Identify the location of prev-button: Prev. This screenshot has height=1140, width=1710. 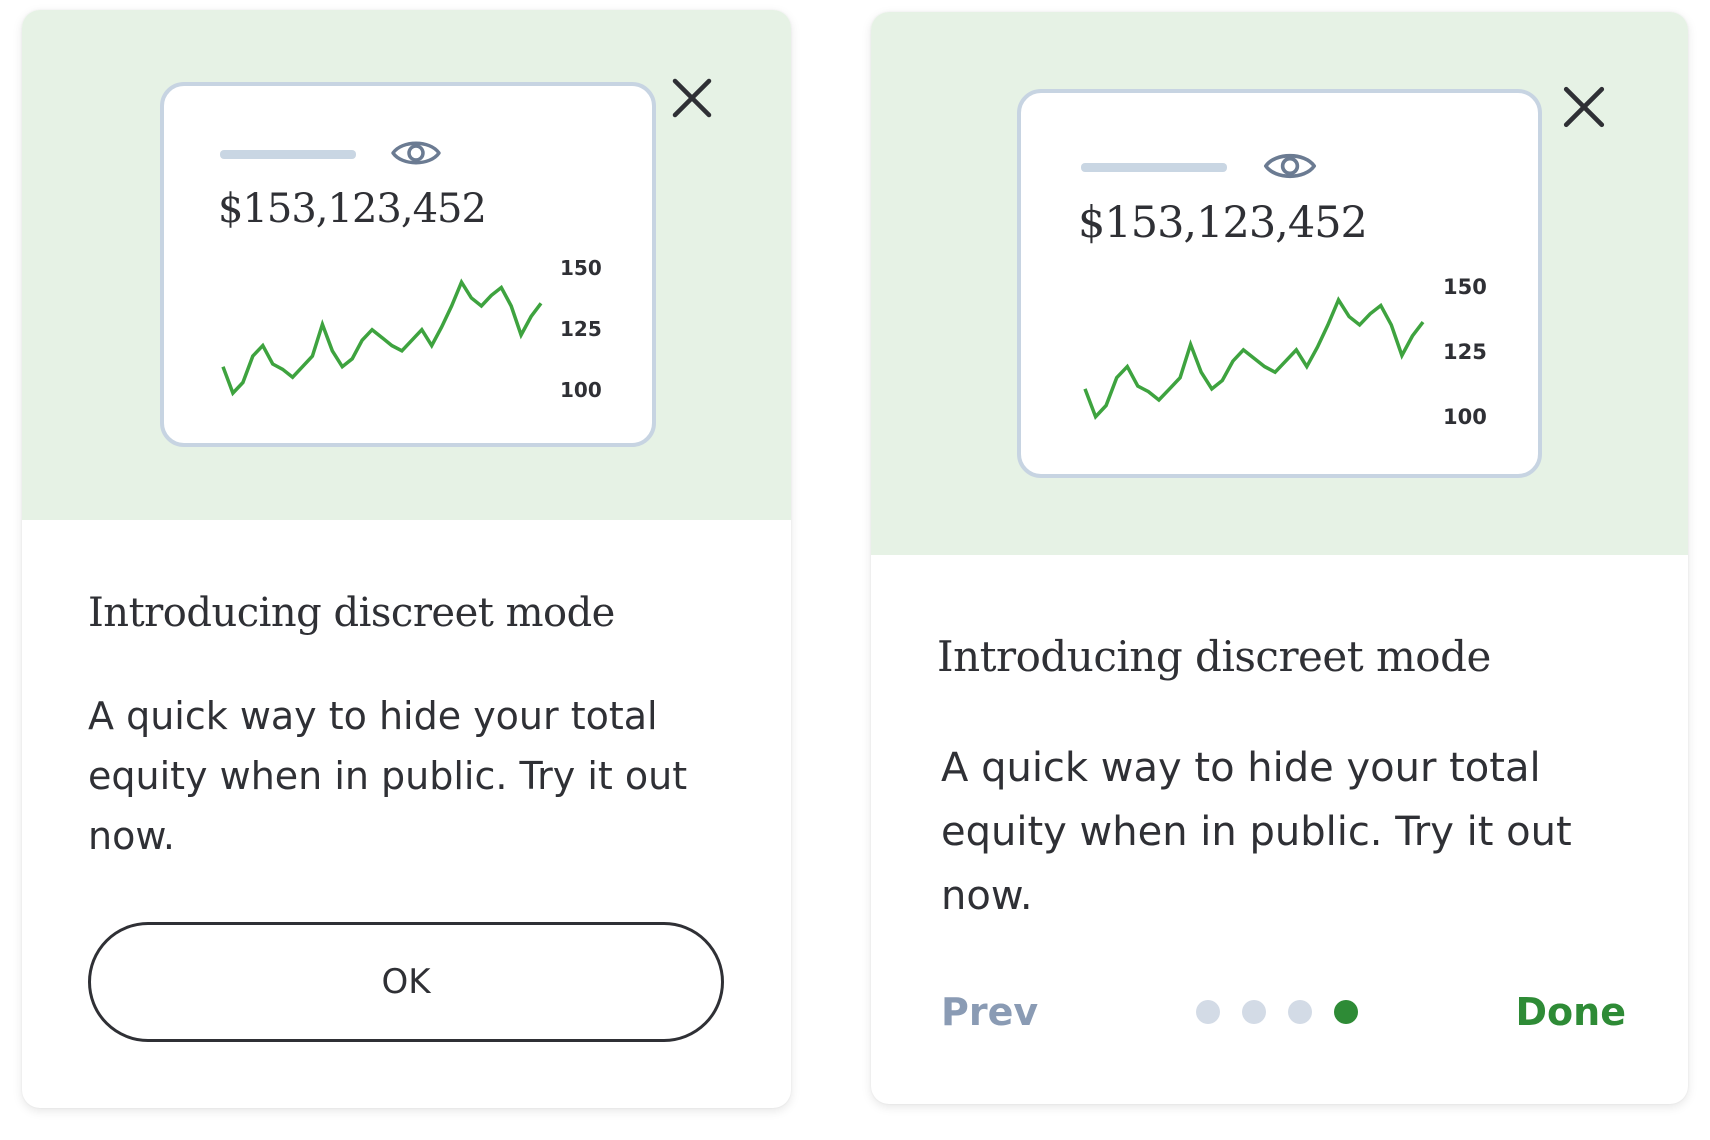
(989, 1012).